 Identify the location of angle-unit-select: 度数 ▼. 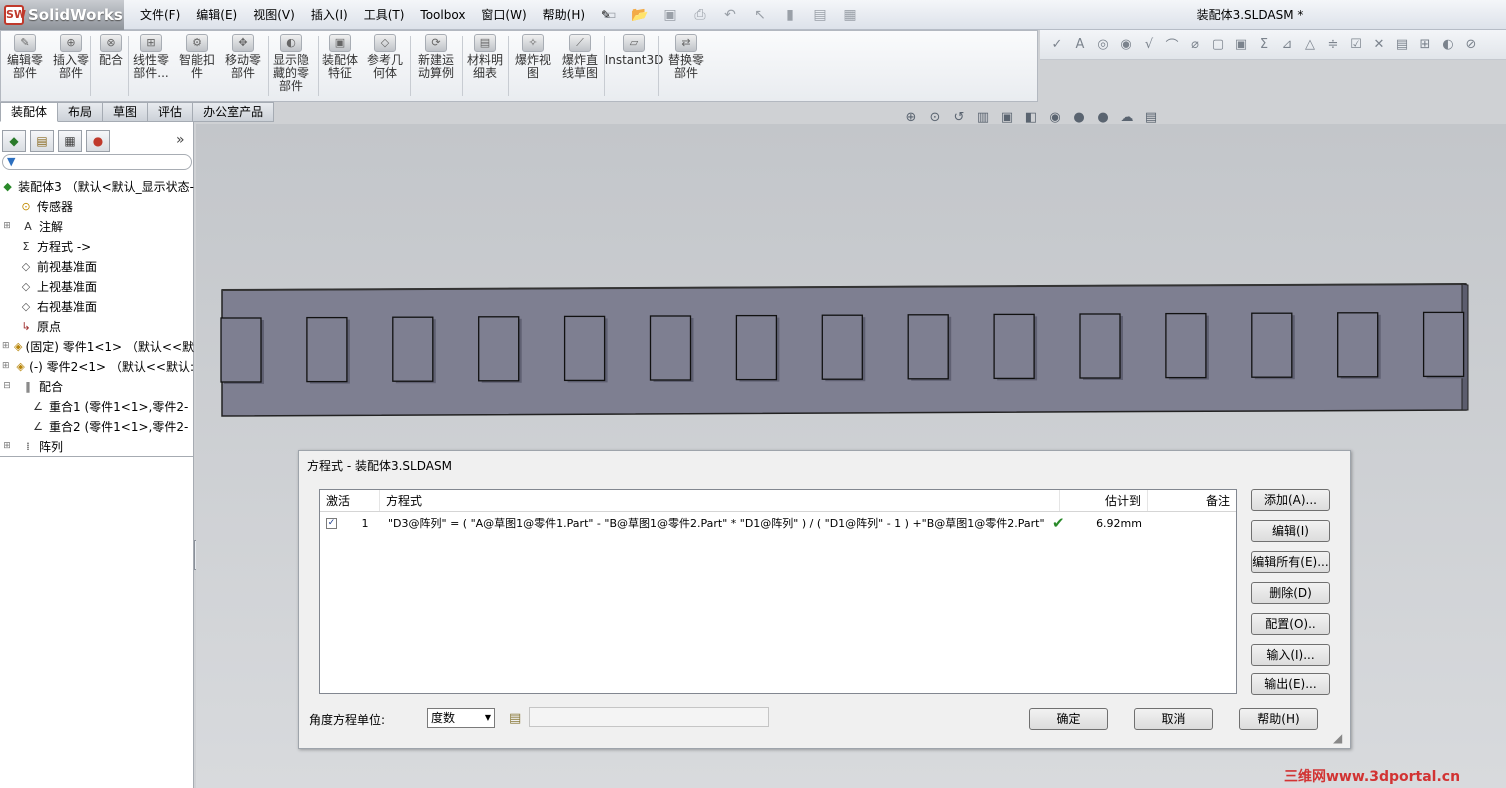
(461, 718).